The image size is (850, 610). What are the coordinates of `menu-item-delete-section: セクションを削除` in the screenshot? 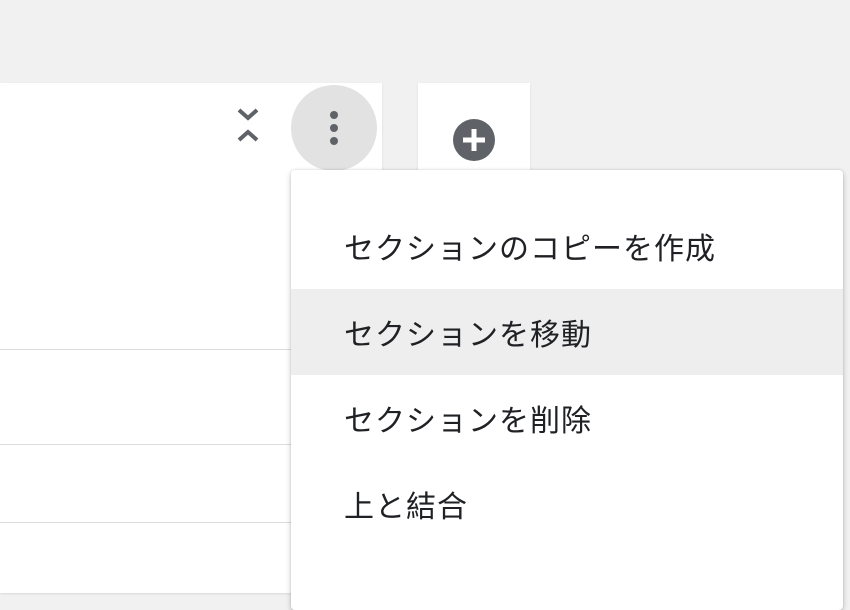 It's located at (567, 418).